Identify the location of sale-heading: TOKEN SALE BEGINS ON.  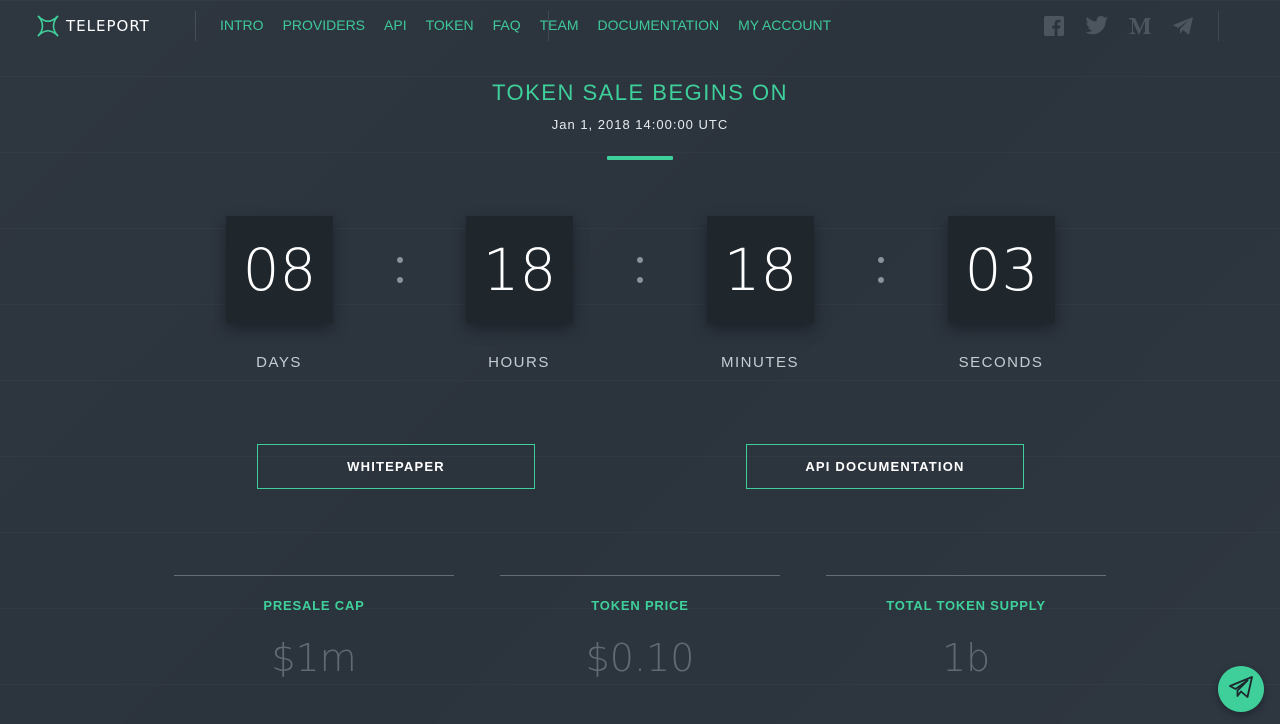
(640, 92).